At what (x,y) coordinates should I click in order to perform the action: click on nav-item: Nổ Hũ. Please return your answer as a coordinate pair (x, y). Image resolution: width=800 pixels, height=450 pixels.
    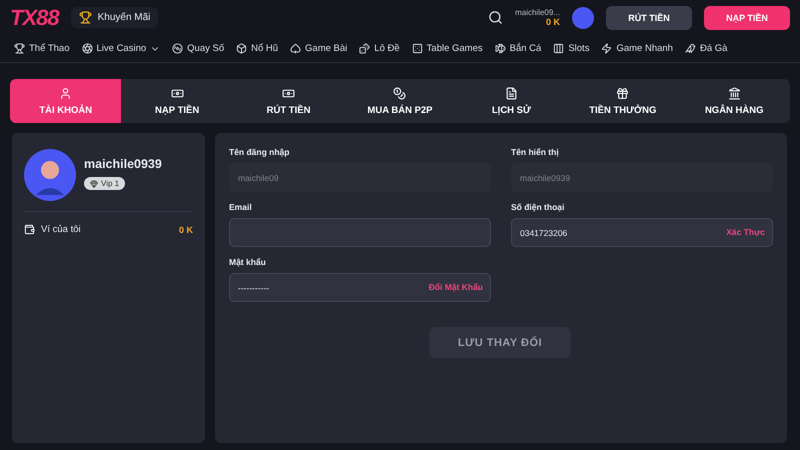
    Looking at the image, I should click on (257, 48).